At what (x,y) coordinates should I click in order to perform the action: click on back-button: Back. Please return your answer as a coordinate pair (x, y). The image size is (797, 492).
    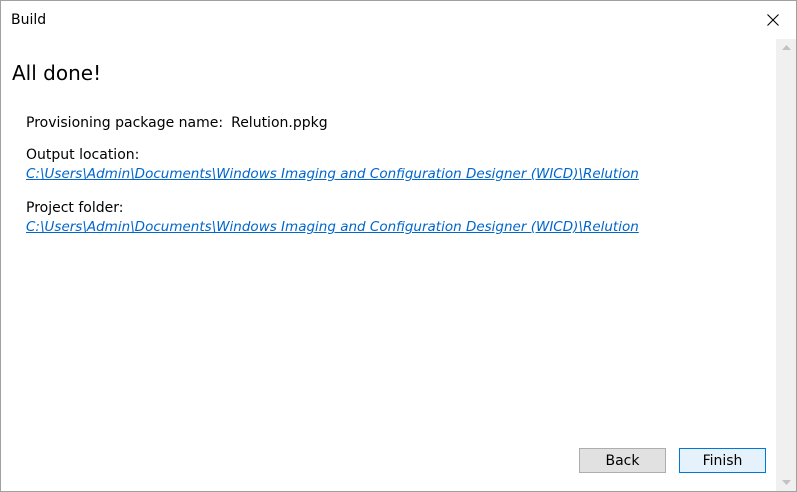
    Looking at the image, I should click on (622, 460).